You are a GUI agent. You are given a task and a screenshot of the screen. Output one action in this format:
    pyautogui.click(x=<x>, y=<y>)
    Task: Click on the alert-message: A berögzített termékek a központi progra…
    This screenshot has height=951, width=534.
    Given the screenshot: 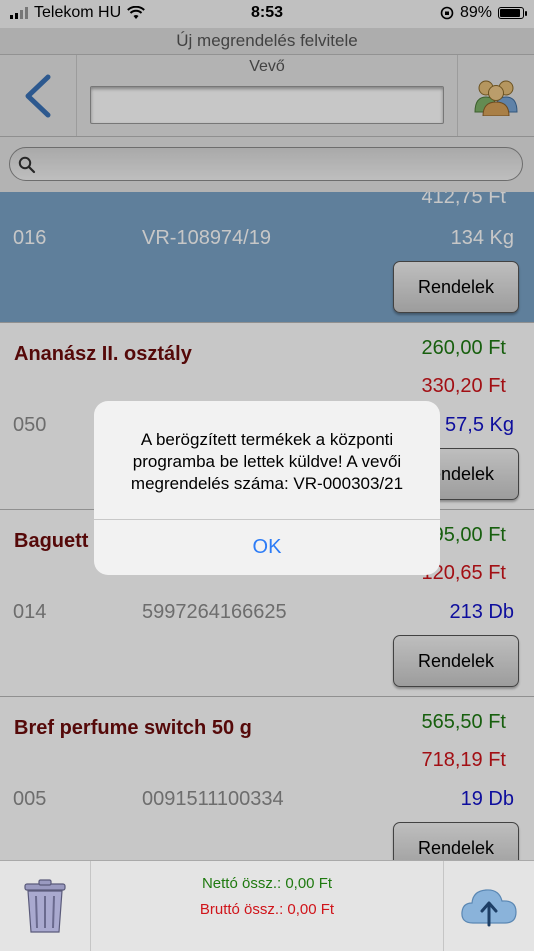 What is the action you would take?
    pyautogui.click(x=267, y=461)
    